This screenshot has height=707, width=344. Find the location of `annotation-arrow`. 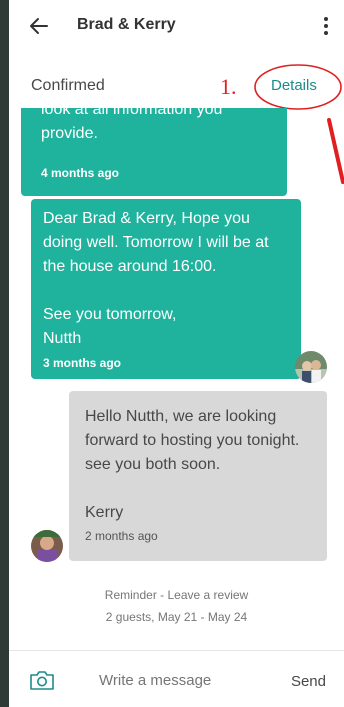

annotation-arrow is located at coordinates (335, 151).